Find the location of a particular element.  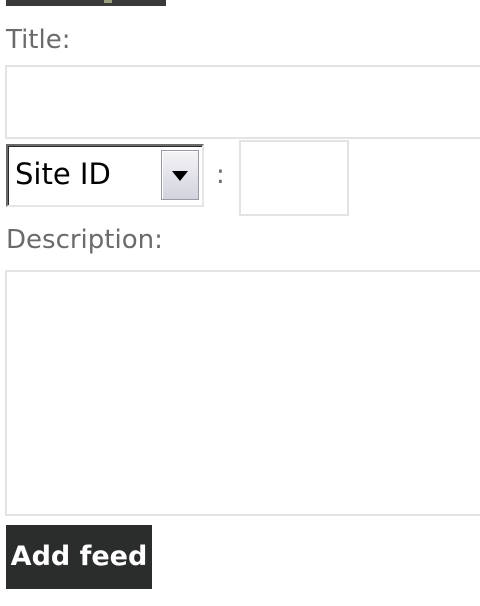

header-image-detail is located at coordinates (108, 1).